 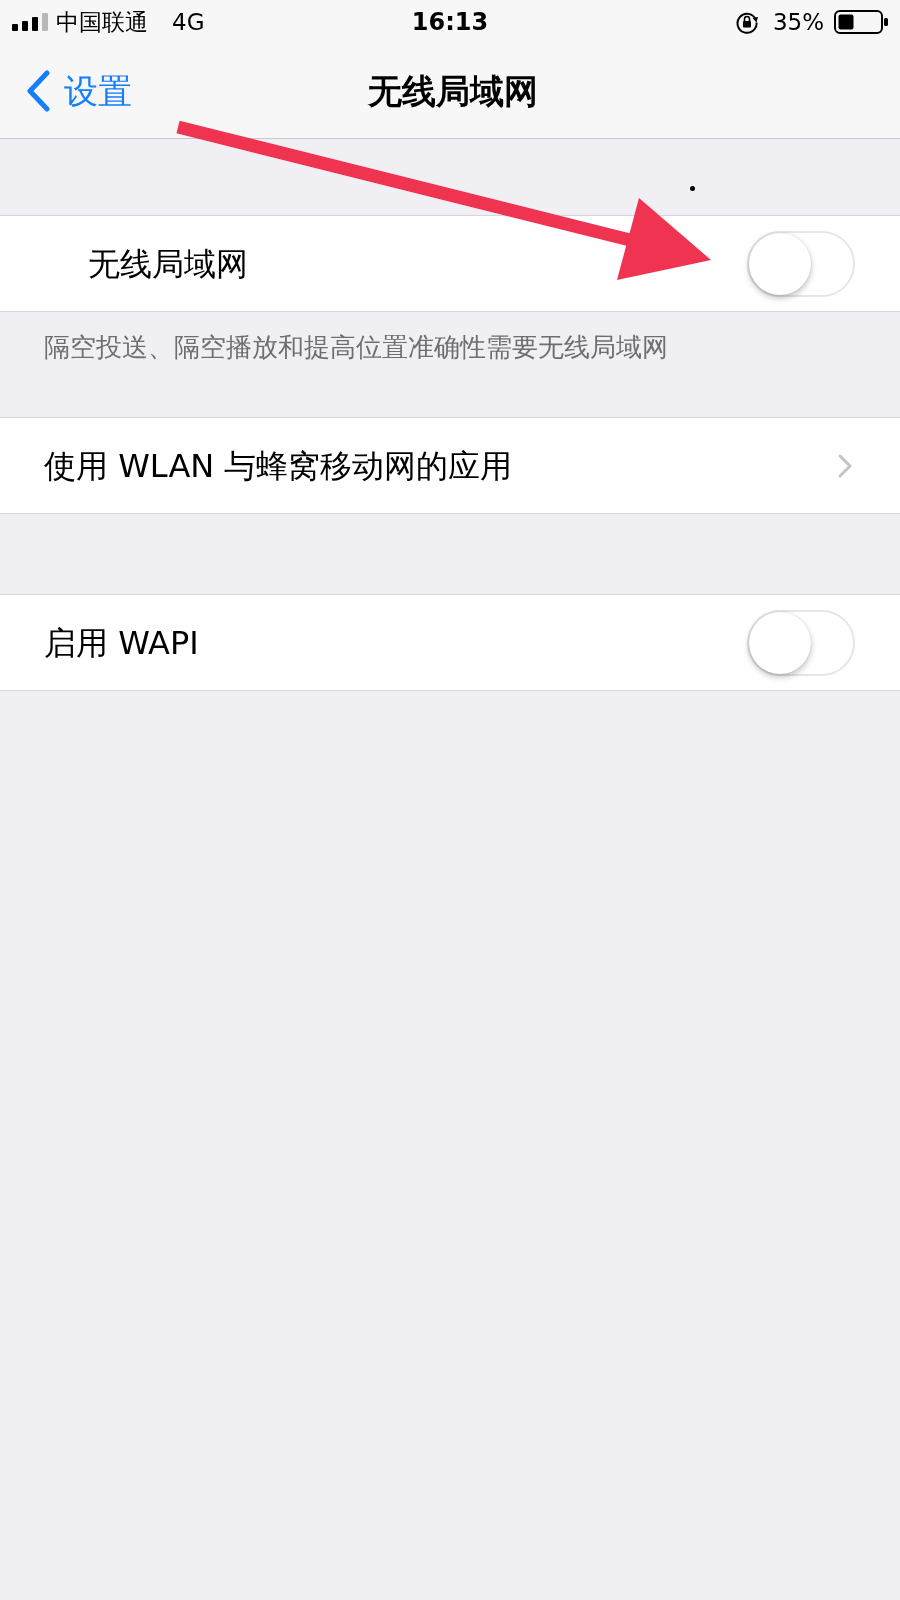 I want to click on section-footer-text: 隔空投送、隔空播放和提高位置准确性需要无线局域网, so click(x=356, y=347).